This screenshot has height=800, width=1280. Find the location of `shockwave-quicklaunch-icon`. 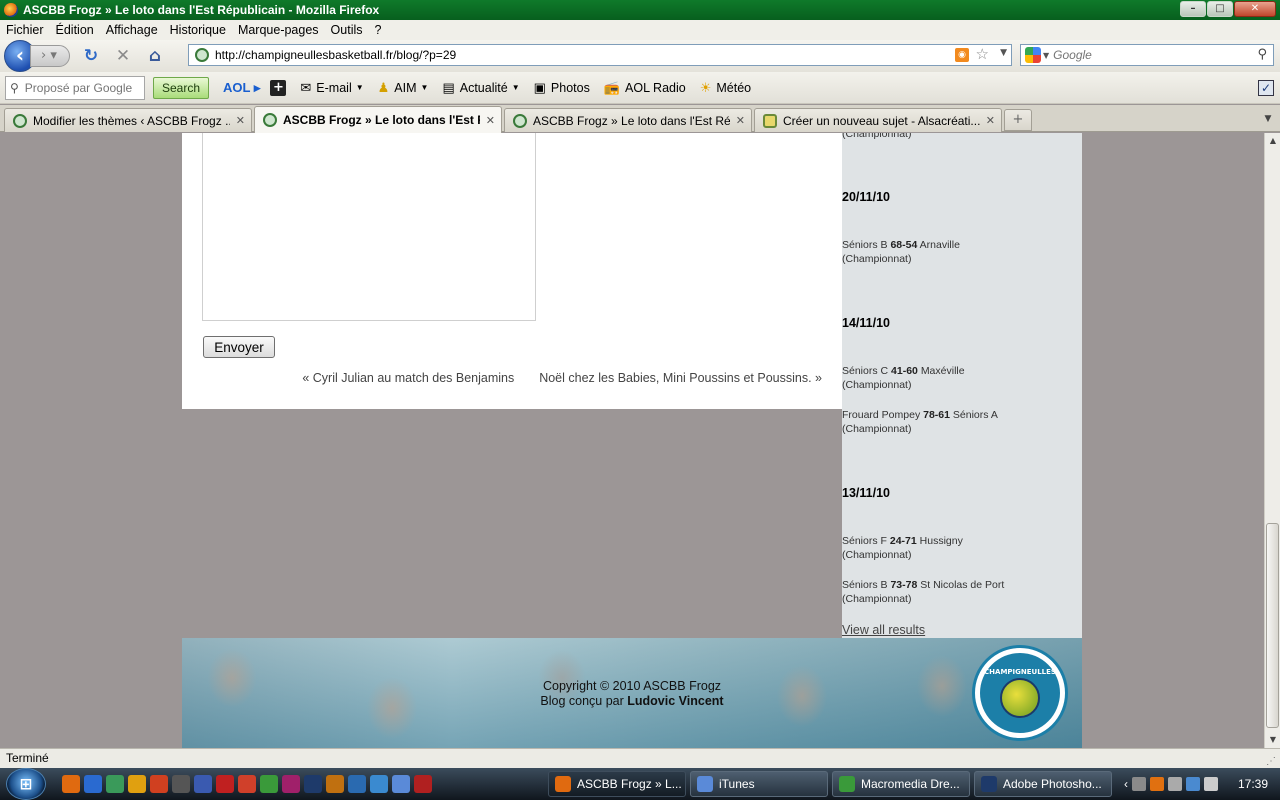

shockwave-quicklaunch-icon is located at coordinates (247, 784).